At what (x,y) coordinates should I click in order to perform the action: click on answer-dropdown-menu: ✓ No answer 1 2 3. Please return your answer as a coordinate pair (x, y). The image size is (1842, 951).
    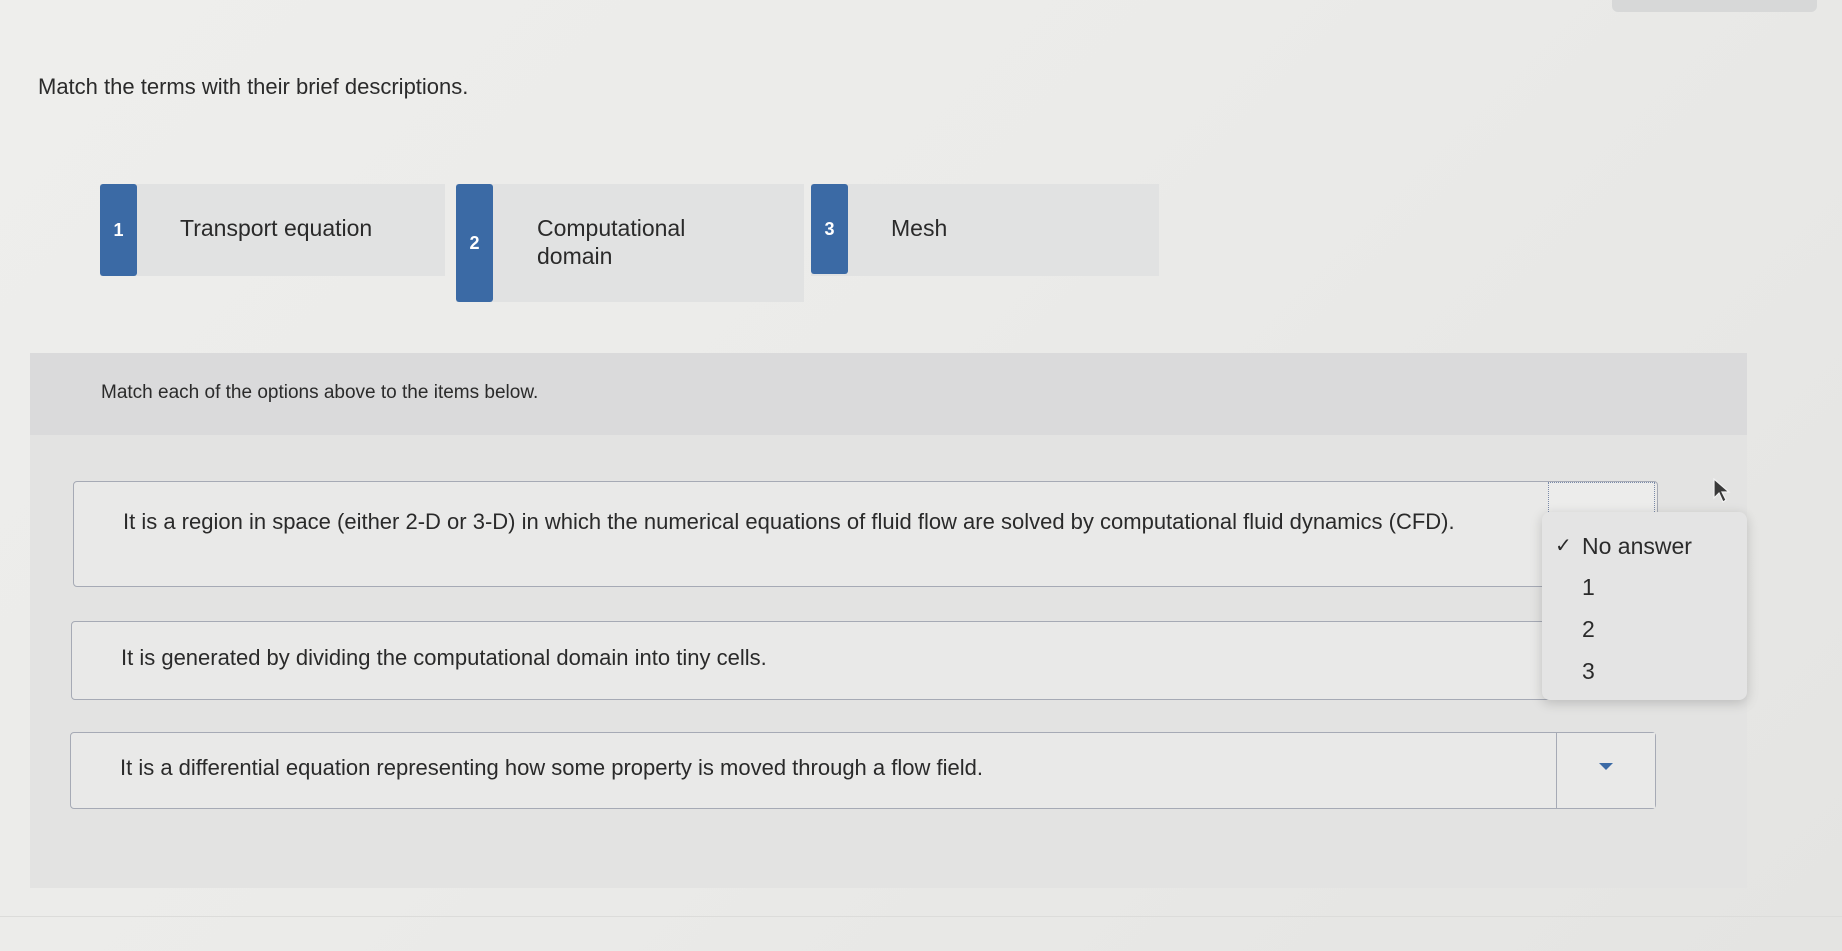
    Looking at the image, I should click on (1644, 606).